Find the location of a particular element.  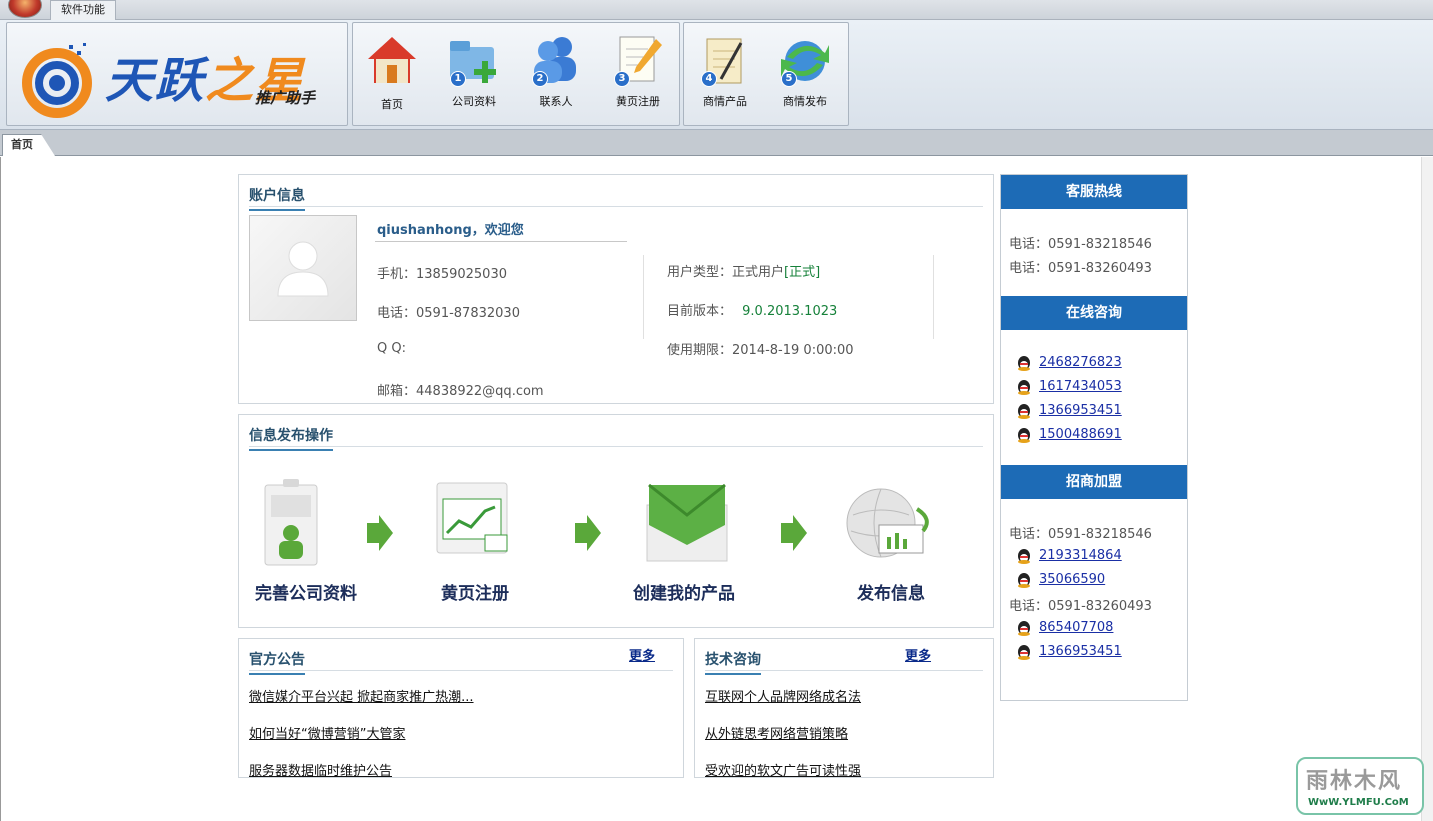

folder-add-icon: 1 is located at coordinates (474, 60).